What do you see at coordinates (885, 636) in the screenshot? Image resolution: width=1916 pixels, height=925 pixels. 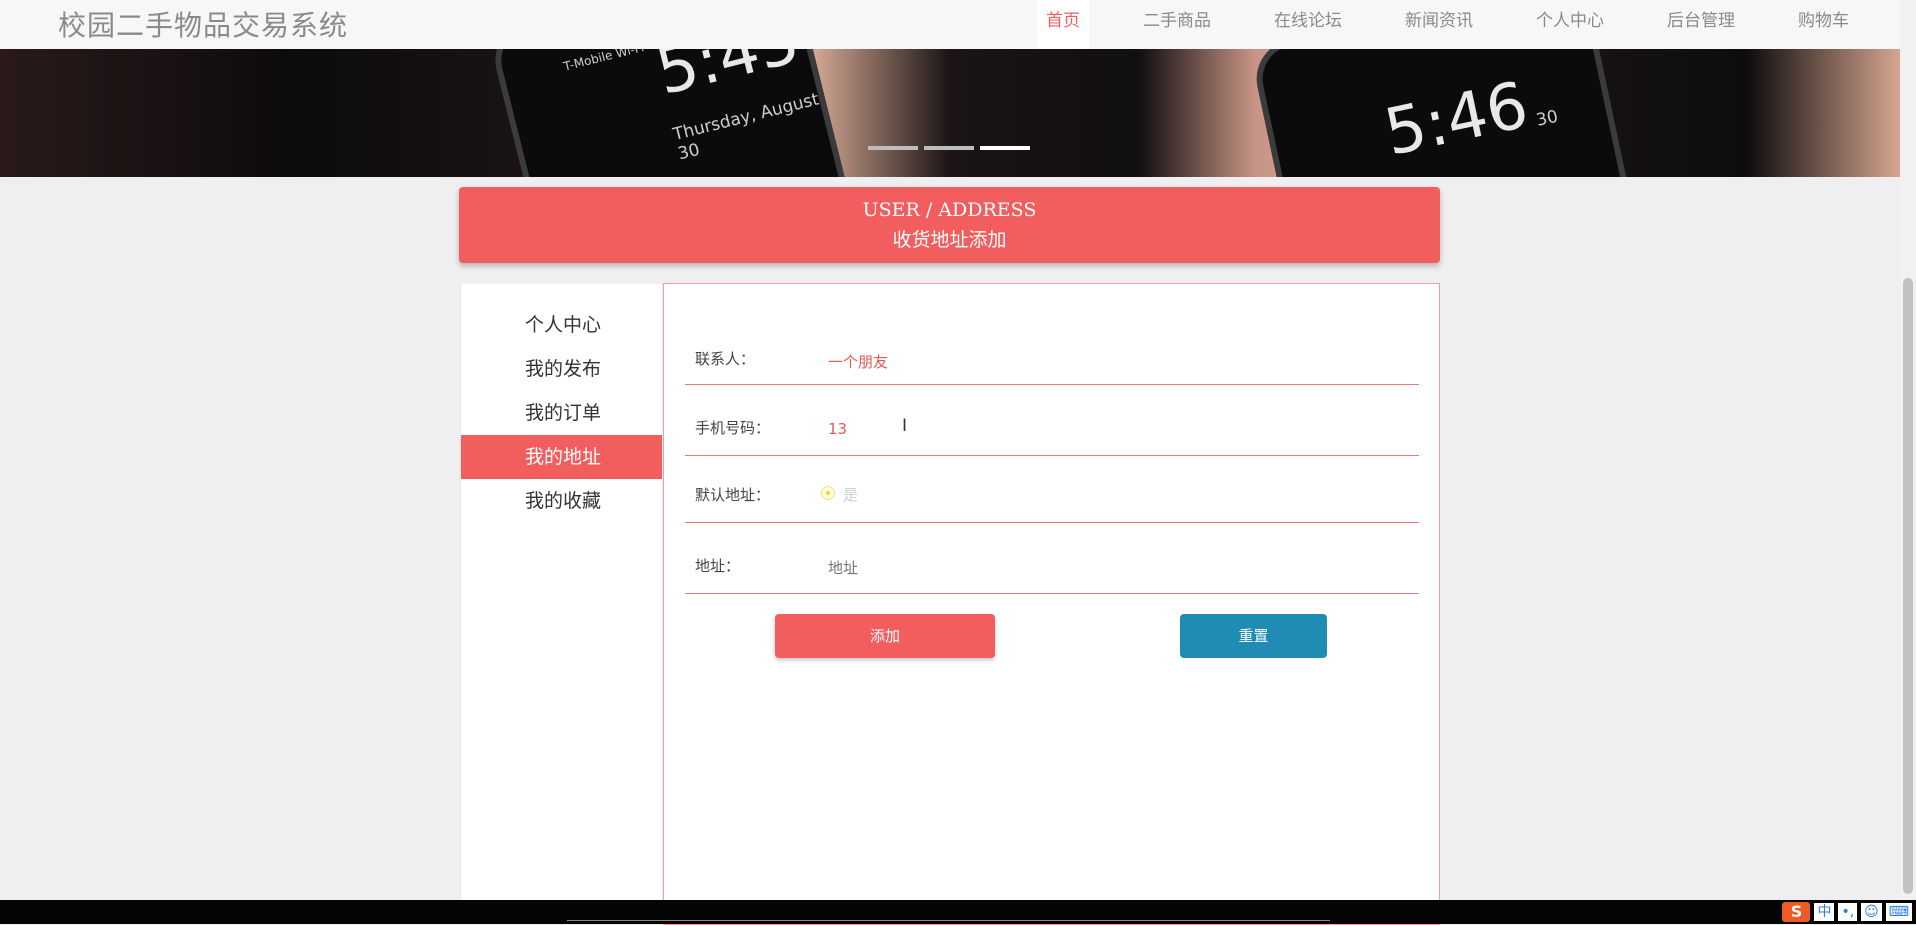 I see `add-button: 添加` at bounding box center [885, 636].